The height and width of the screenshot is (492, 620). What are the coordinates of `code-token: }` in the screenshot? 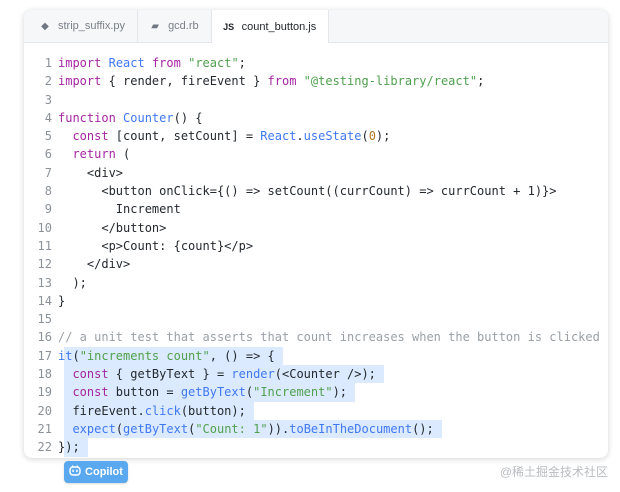 It's located at (62, 300).